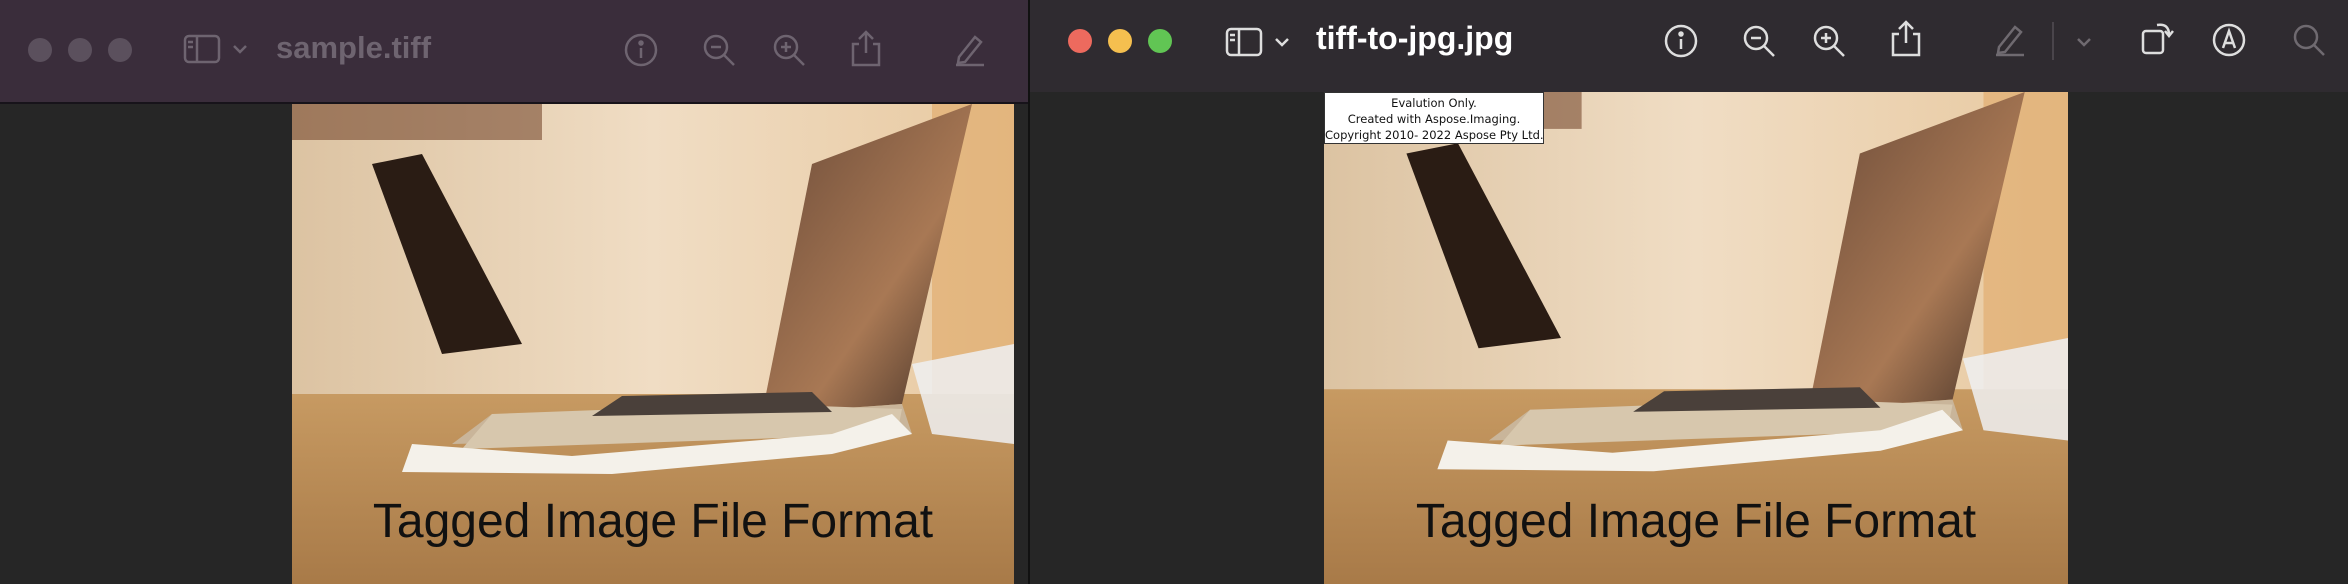 Image resolution: width=2348 pixels, height=584 pixels. I want to click on window-titlebar: tiff-to-jpg.jpg, so click(1689, 46).